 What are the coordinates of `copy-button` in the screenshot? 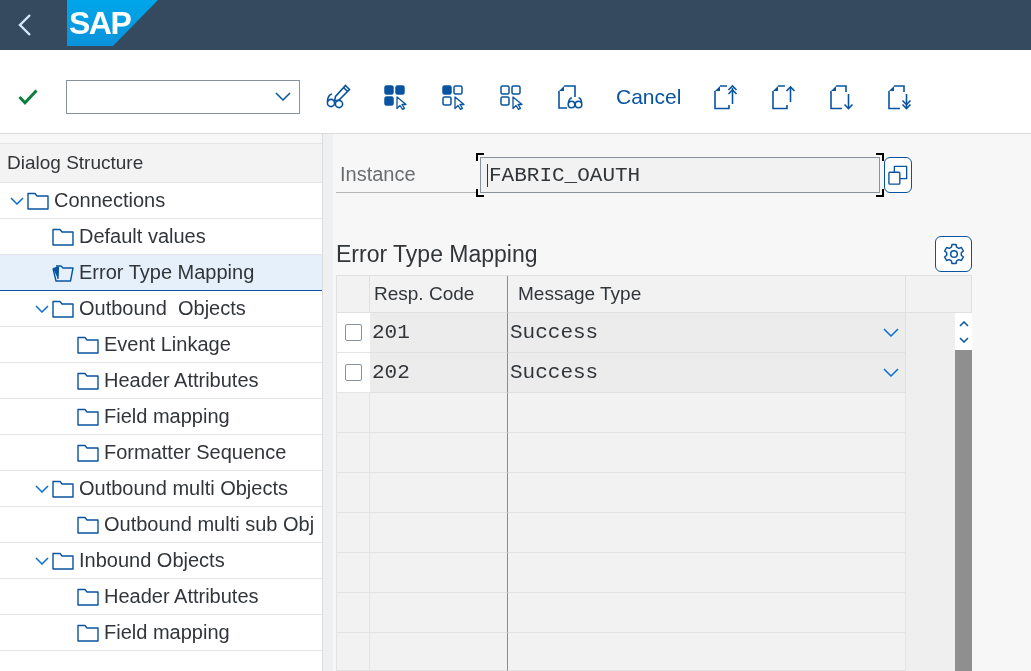 It's located at (898, 175).